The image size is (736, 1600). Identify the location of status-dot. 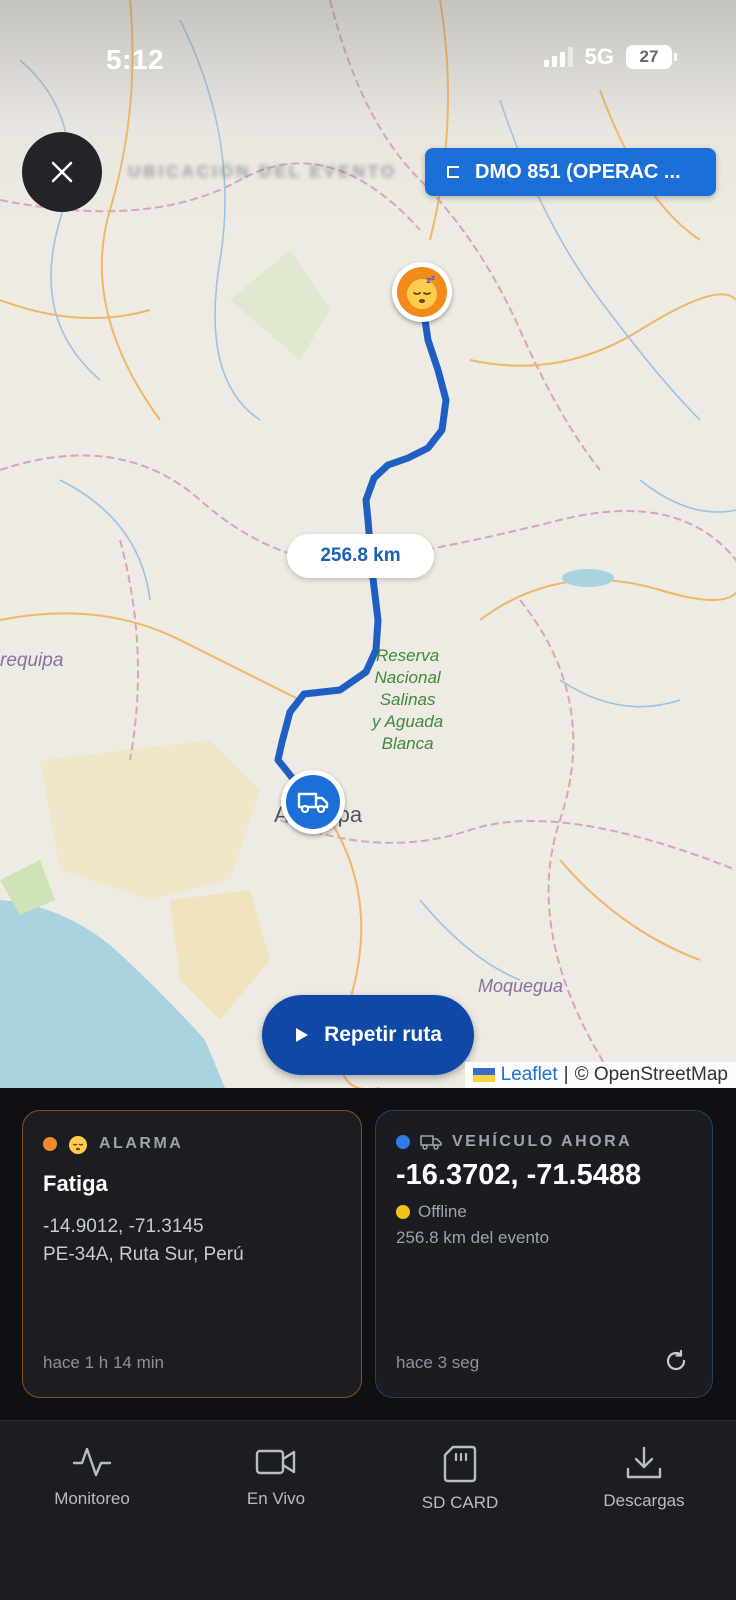
(403, 1212).